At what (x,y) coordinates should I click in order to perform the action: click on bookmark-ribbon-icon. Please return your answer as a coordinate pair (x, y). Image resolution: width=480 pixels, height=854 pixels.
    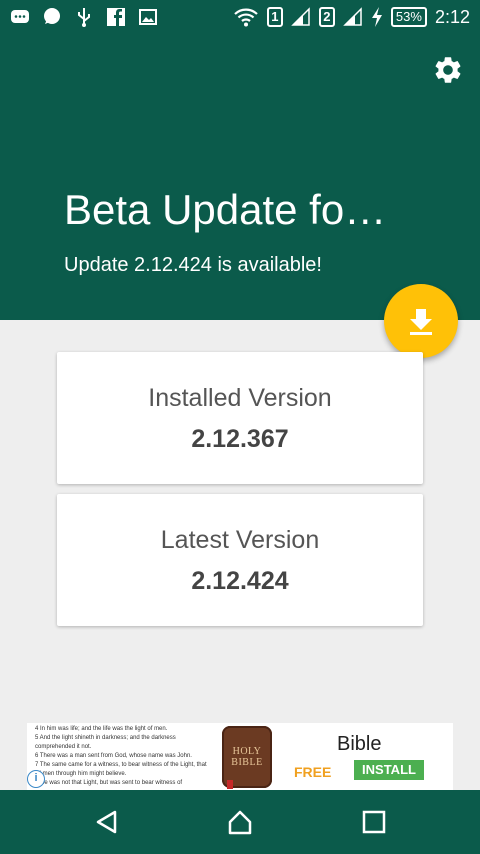
    Looking at the image, I should click on (230, 784).